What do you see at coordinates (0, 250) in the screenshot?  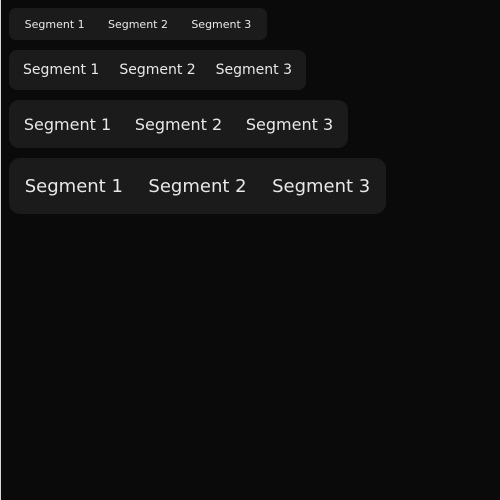 I see `window-edge` at bounding box center [0, 250].